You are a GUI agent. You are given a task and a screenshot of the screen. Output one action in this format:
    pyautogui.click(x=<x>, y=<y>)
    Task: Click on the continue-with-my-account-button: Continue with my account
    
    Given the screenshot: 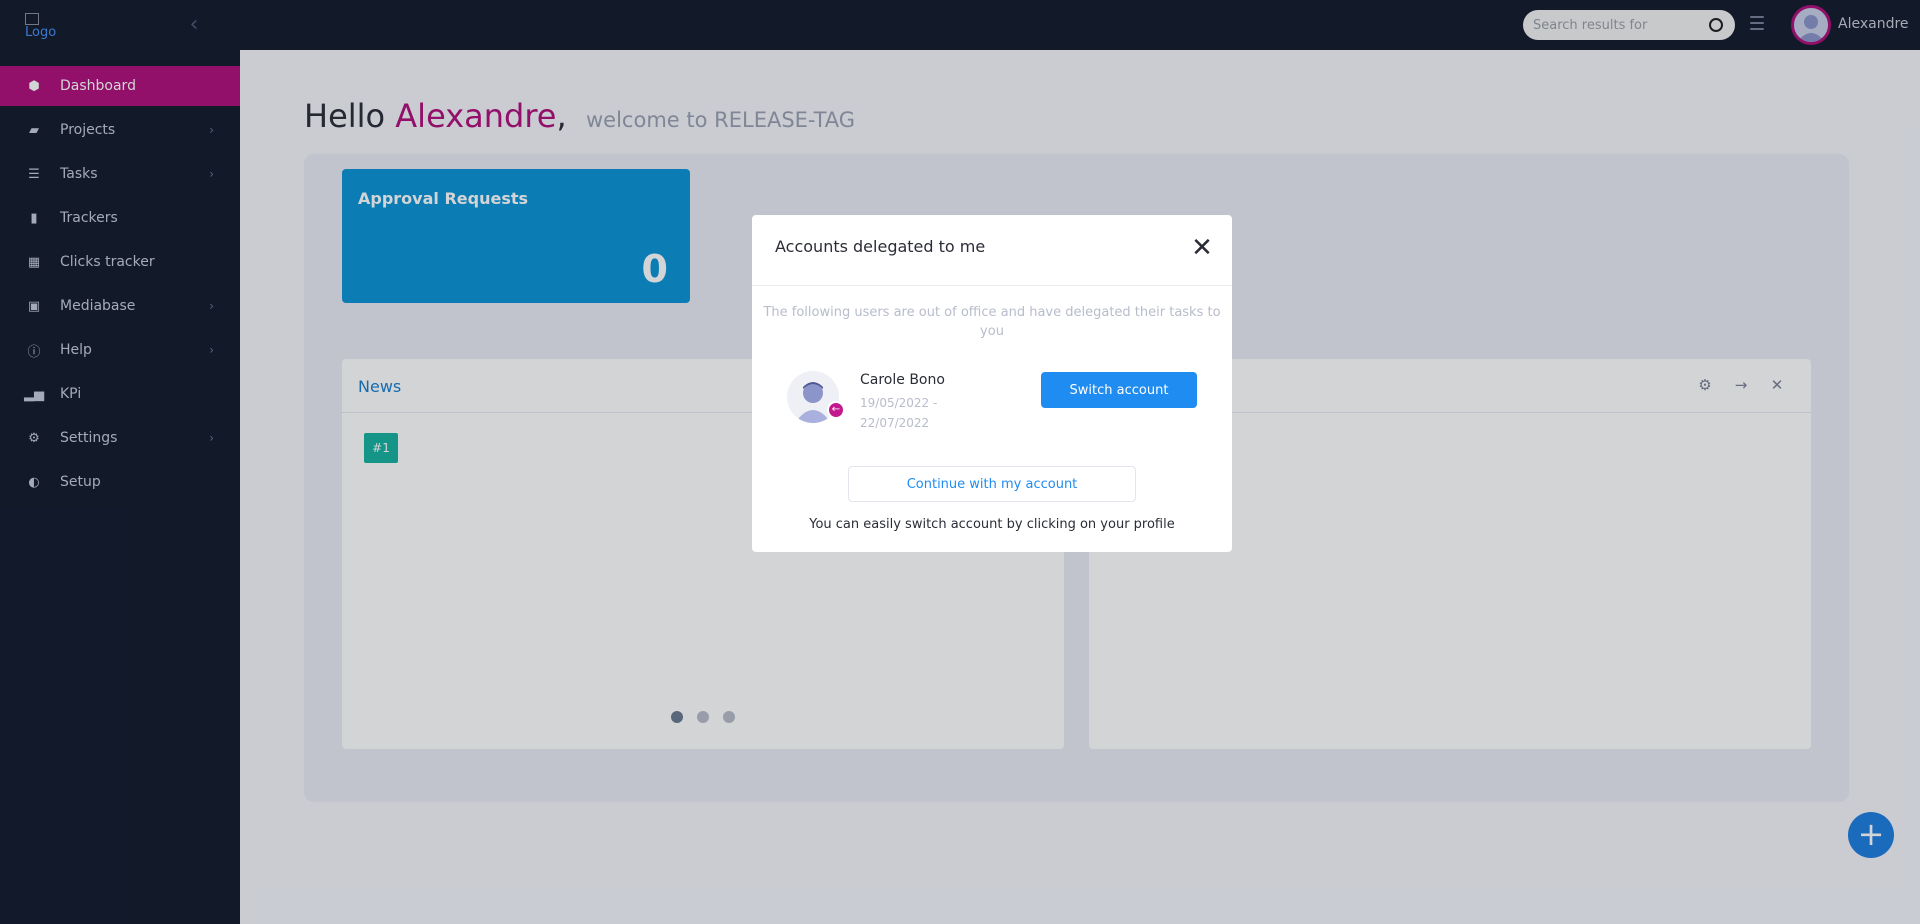 What is the action you would take?
    pyautogui.click(x=992, y=484)
    